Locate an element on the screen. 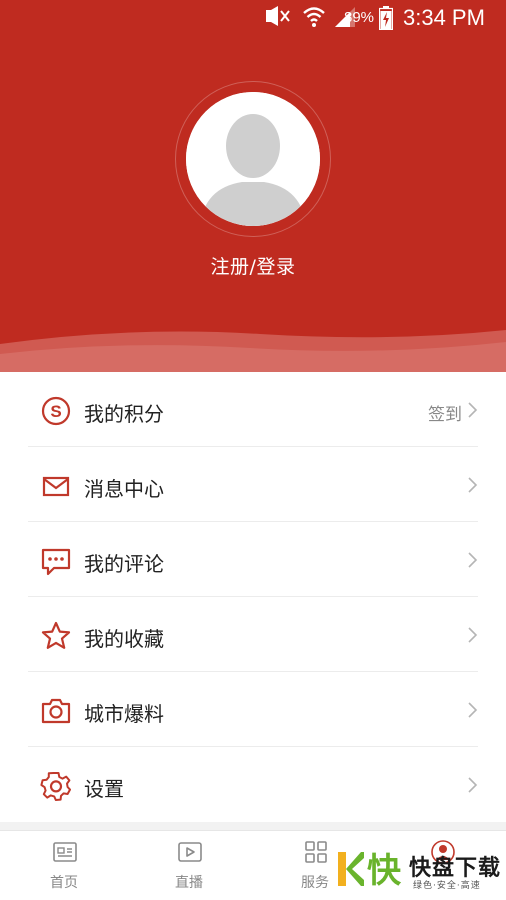 The height and width of the screenshot is (900, 506). menu-item-label: 我的收藏 is located at coordinates (124, 639).